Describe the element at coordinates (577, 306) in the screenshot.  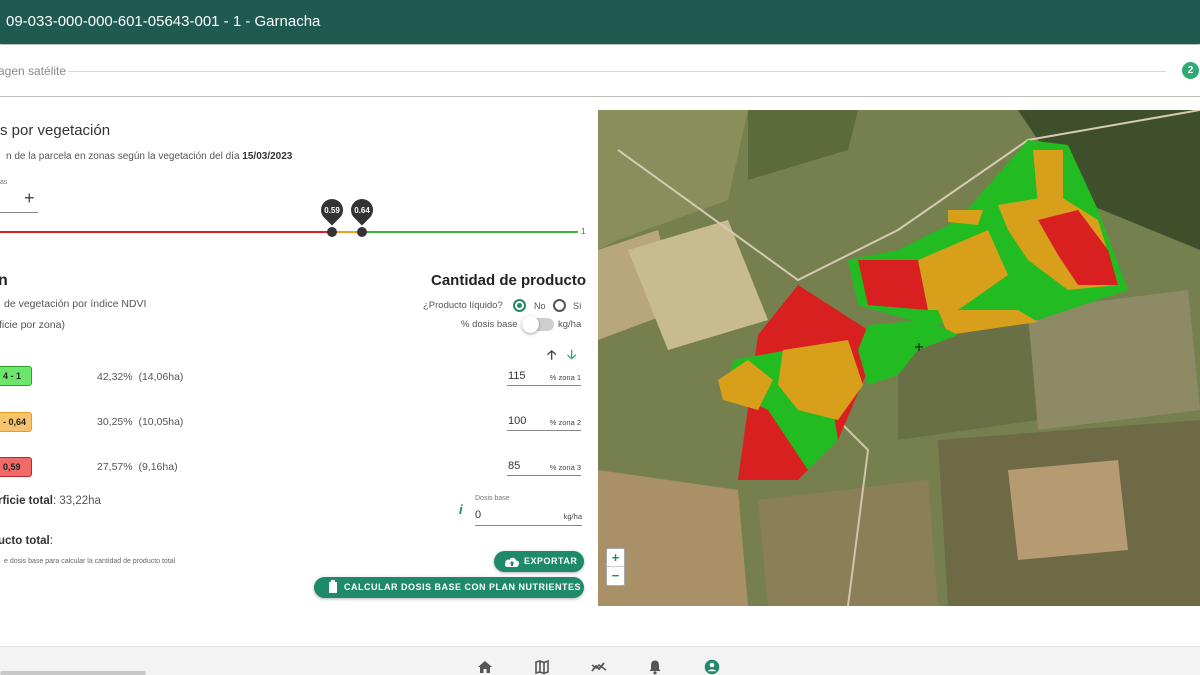
I see `liquid-si-label: Sí` at that location.